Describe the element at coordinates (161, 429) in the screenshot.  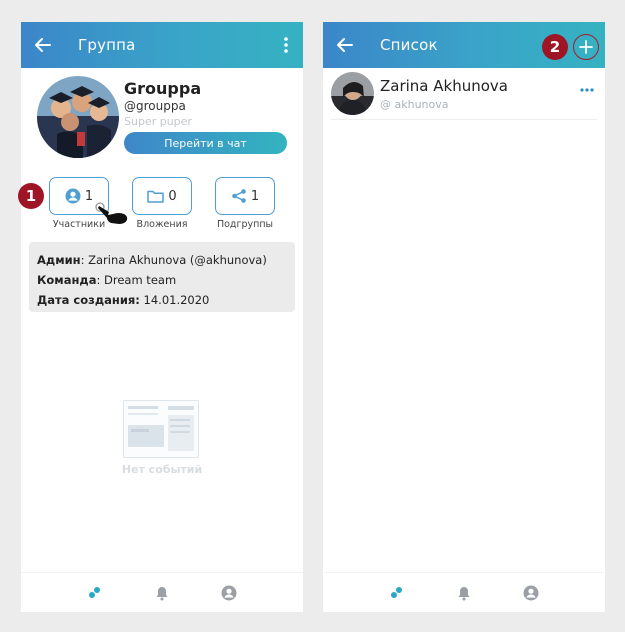
I see `empty-events-illustration` at that location.